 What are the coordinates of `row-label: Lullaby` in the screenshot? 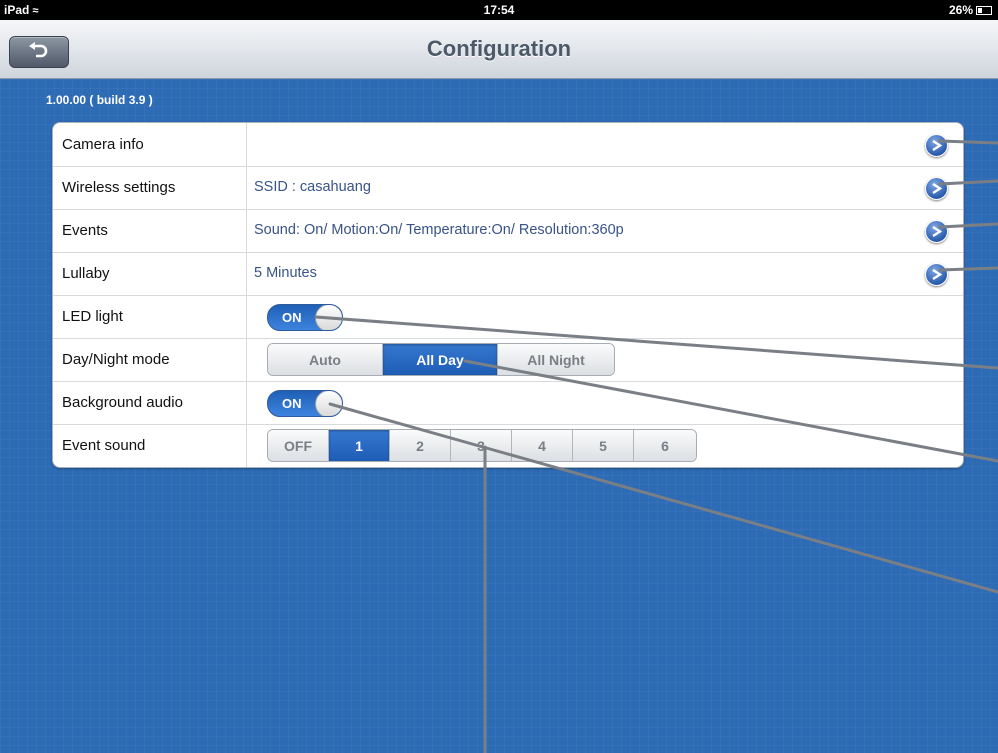 It's located at (86, 273).